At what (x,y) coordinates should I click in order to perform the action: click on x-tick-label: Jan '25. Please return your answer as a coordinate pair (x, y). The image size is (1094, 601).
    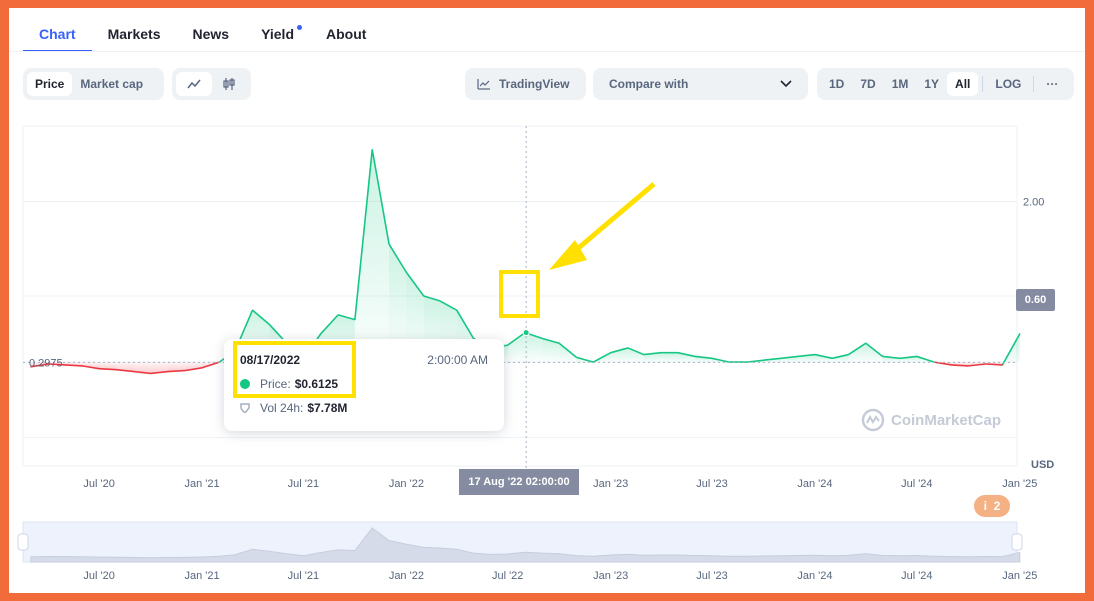
    Looking at the image, I should click on (1019, 484).